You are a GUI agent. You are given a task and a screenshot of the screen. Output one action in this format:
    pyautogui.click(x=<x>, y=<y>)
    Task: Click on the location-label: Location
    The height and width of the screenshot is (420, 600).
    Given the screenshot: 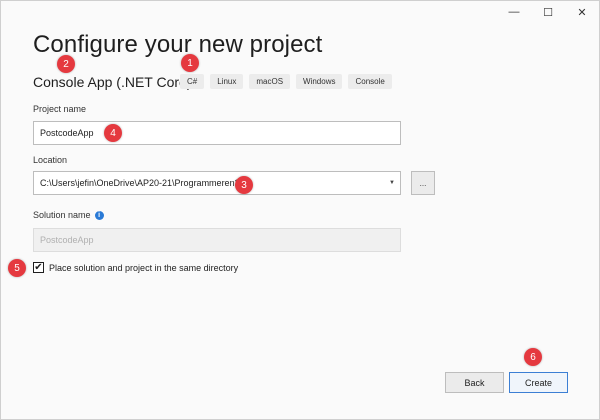 What is the action you would take?
    pyautogui.click(x=50, y=160)
    